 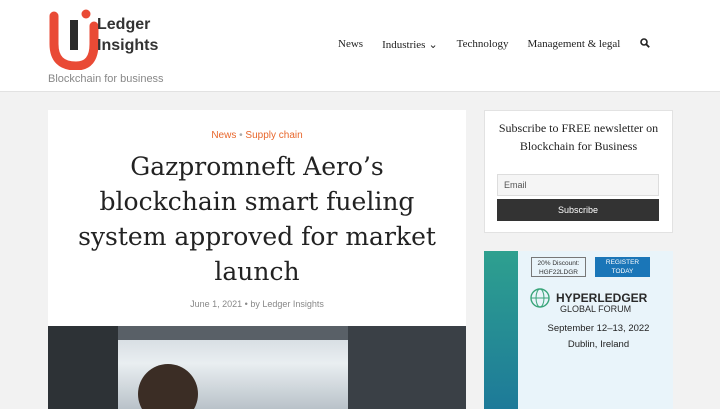 What do you see at coordinates (645, 44) in the screenshot?
I see `search-icon` at bounding box center [645, 44].